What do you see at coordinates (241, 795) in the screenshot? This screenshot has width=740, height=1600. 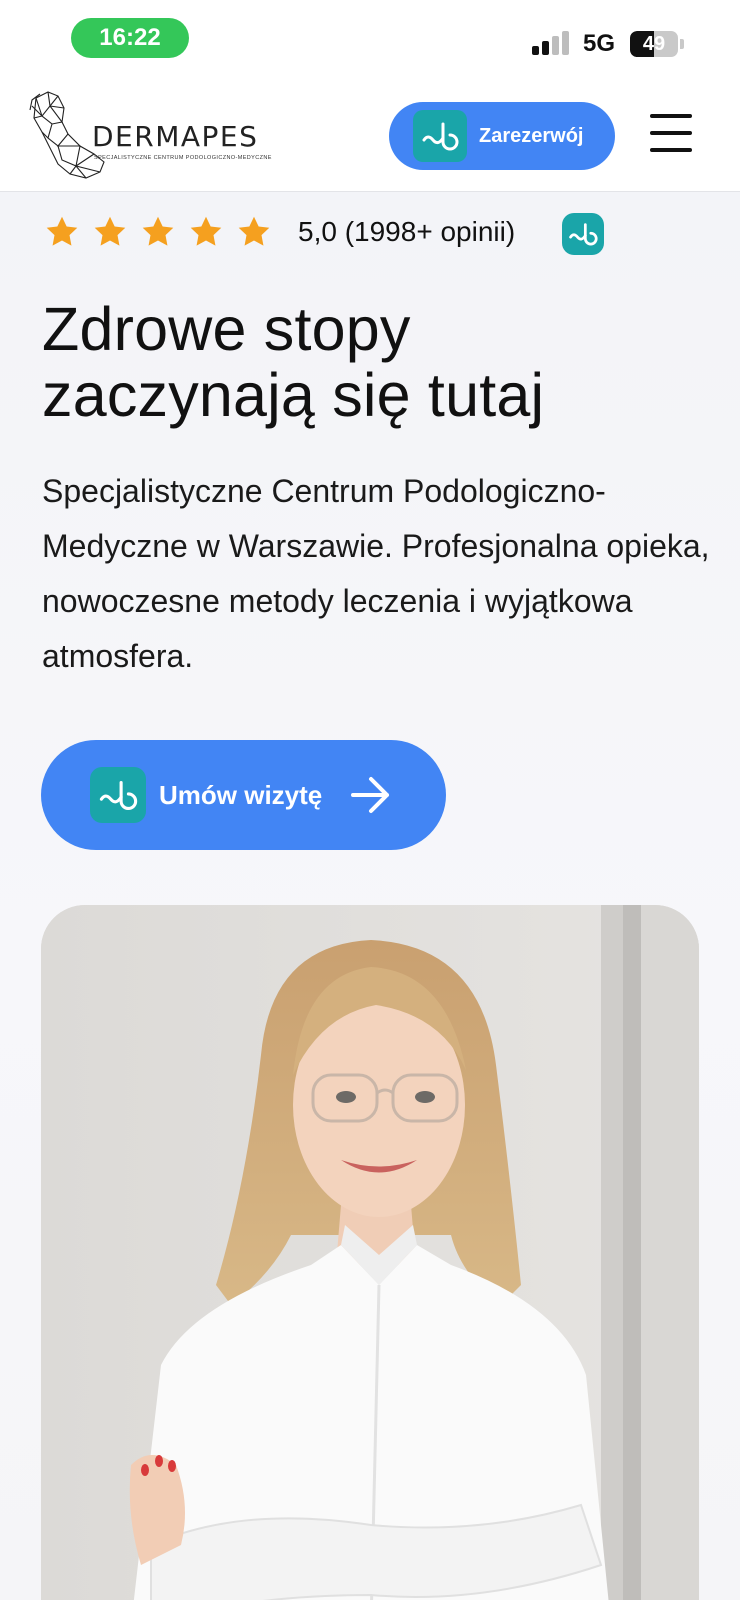 I see `book-appointment-label: Umów wizytę` at bounding box center [241, 795].